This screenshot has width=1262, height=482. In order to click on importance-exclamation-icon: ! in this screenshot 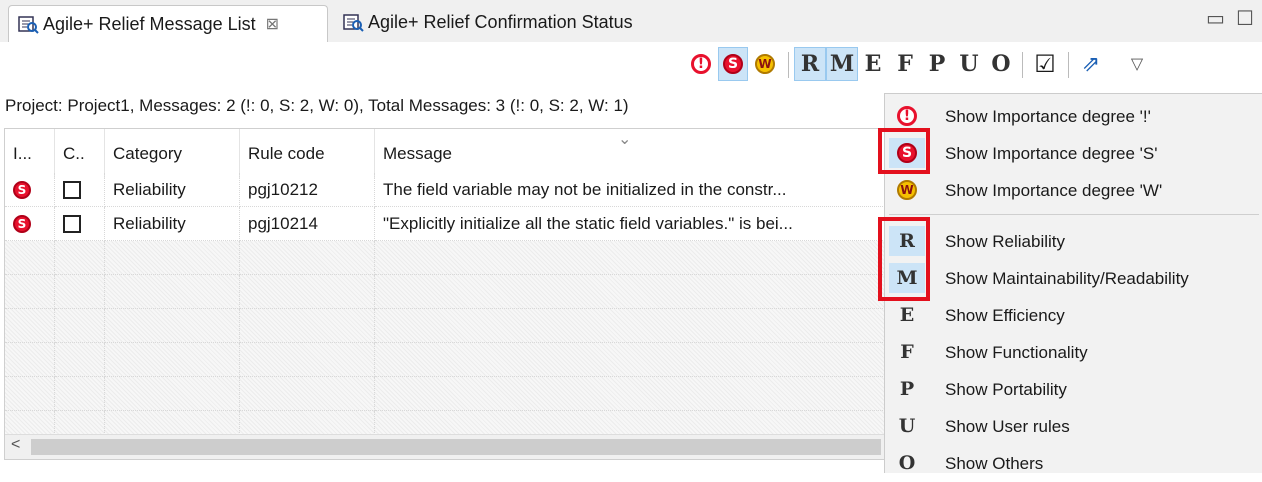, I will do `click(701, 64)`.